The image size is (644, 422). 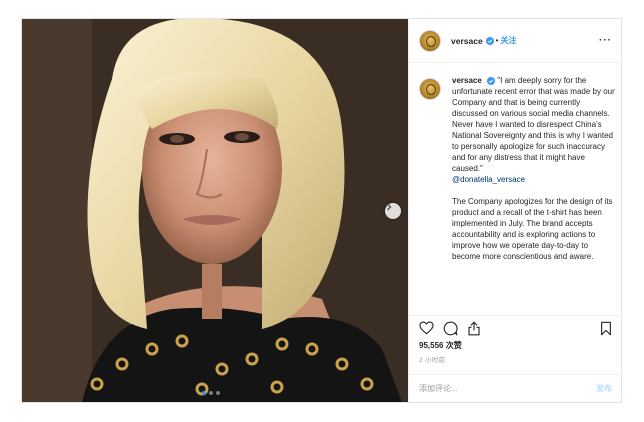 I want to click on post-header: versace • 关注 ···, so click(x=515, y=41).